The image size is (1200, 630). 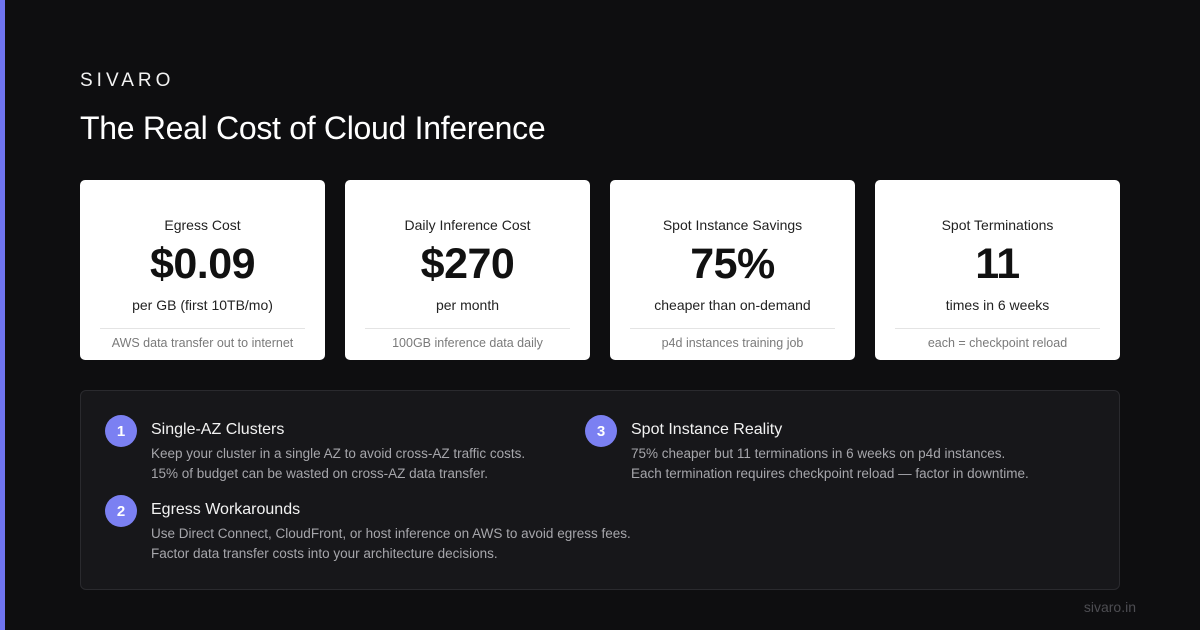 I want to click on stat-subtext: per month, so click(x=467, y=305).